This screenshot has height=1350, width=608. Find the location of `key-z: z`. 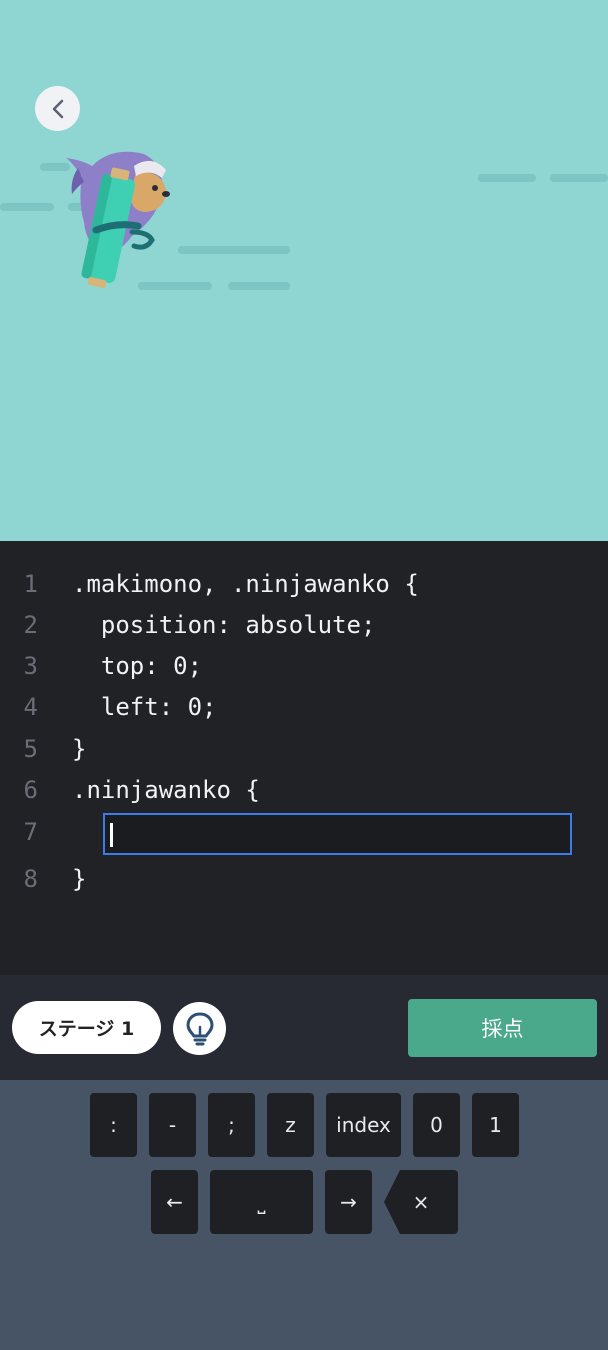

key-z: z is located at coordinates (290, 1125).